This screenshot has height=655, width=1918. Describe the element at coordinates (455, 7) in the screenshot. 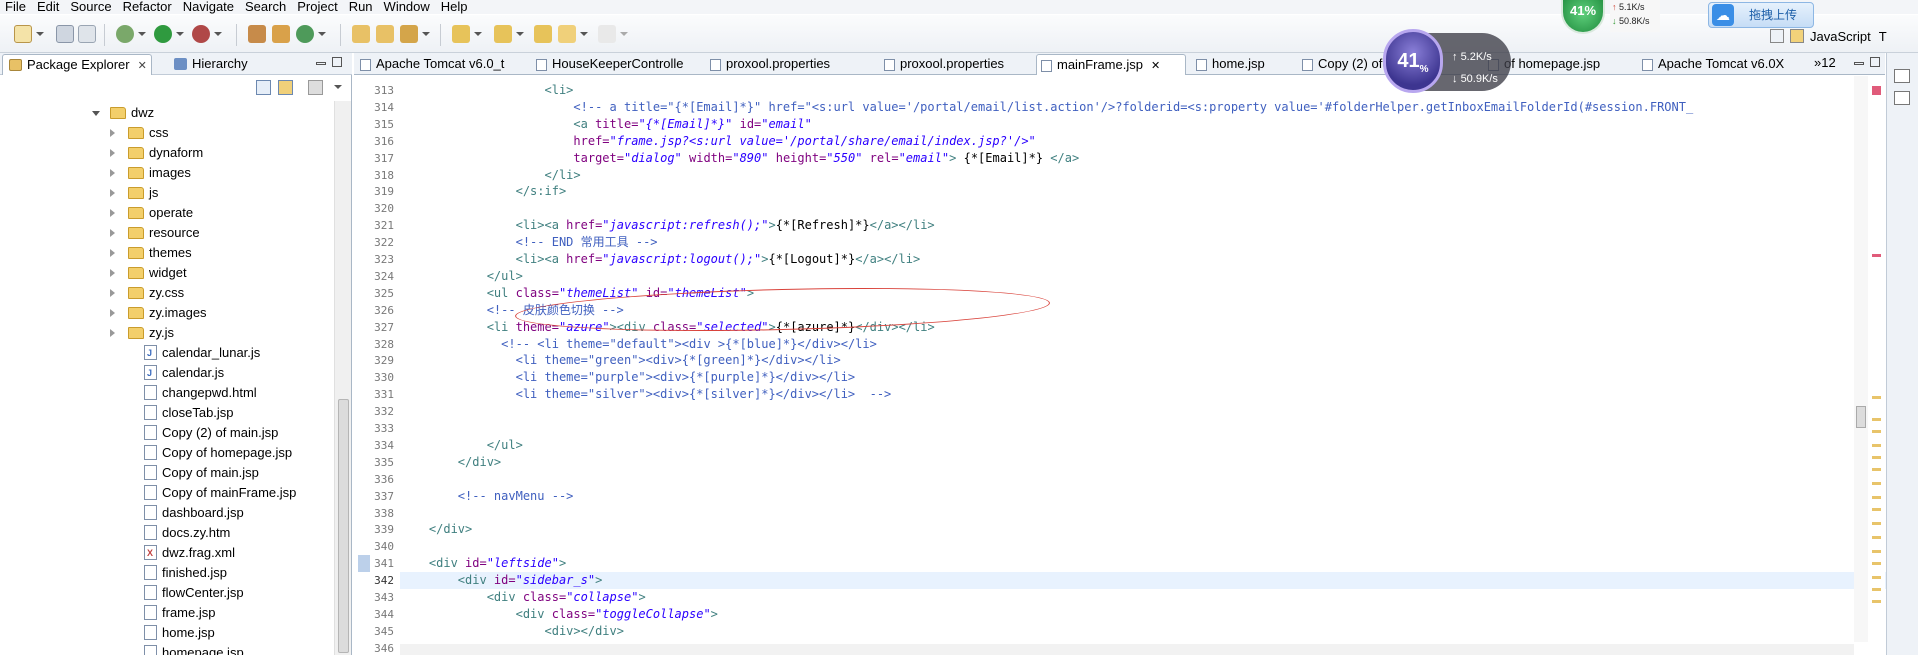

I see `menu-help: Help` at that location.